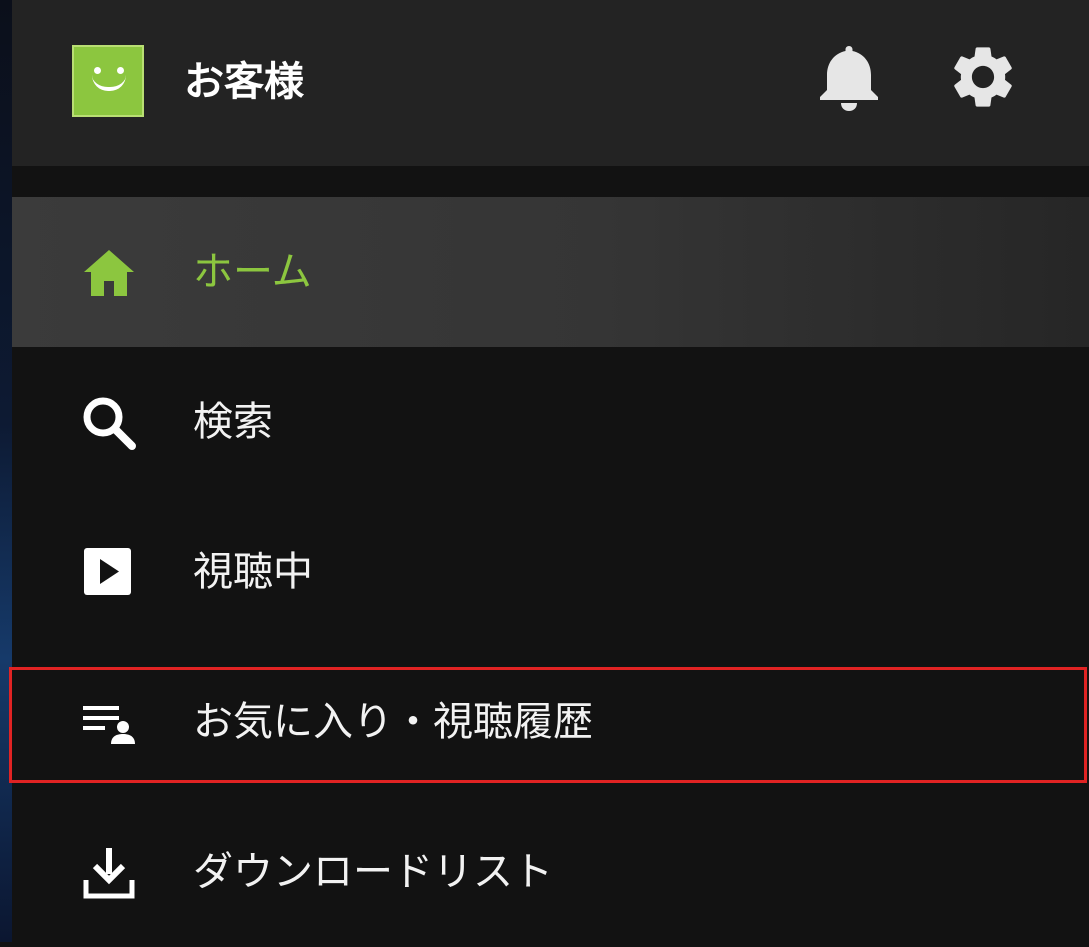 The height and width of the screenshot is (947, 1089). Describe the element at coordinates (109, 273) in the screenshot. I see `home-icon` at that location.